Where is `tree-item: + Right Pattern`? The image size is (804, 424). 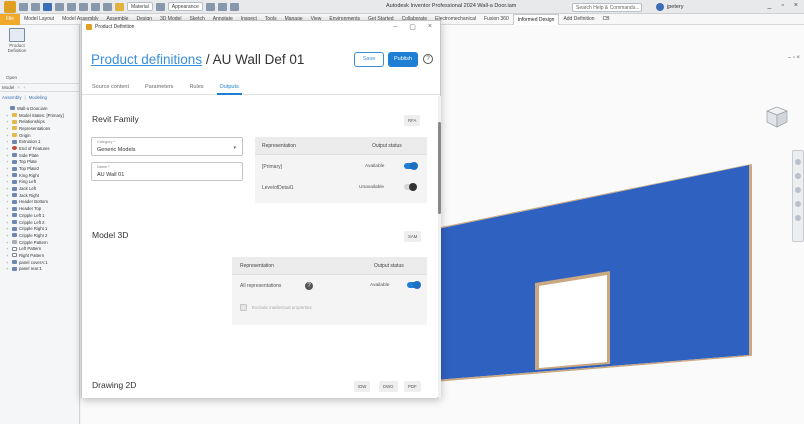 tree-item: + Right Pattern is located at coordinates (40, 255).